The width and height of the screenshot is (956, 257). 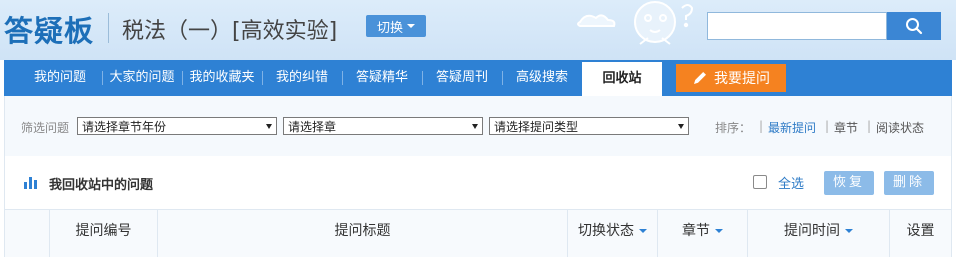 What do you see at coordinates (536, 127) in the screenshot?
I see `question-type-select-value: 请选择提问类型` at bounding box center [536, 127].